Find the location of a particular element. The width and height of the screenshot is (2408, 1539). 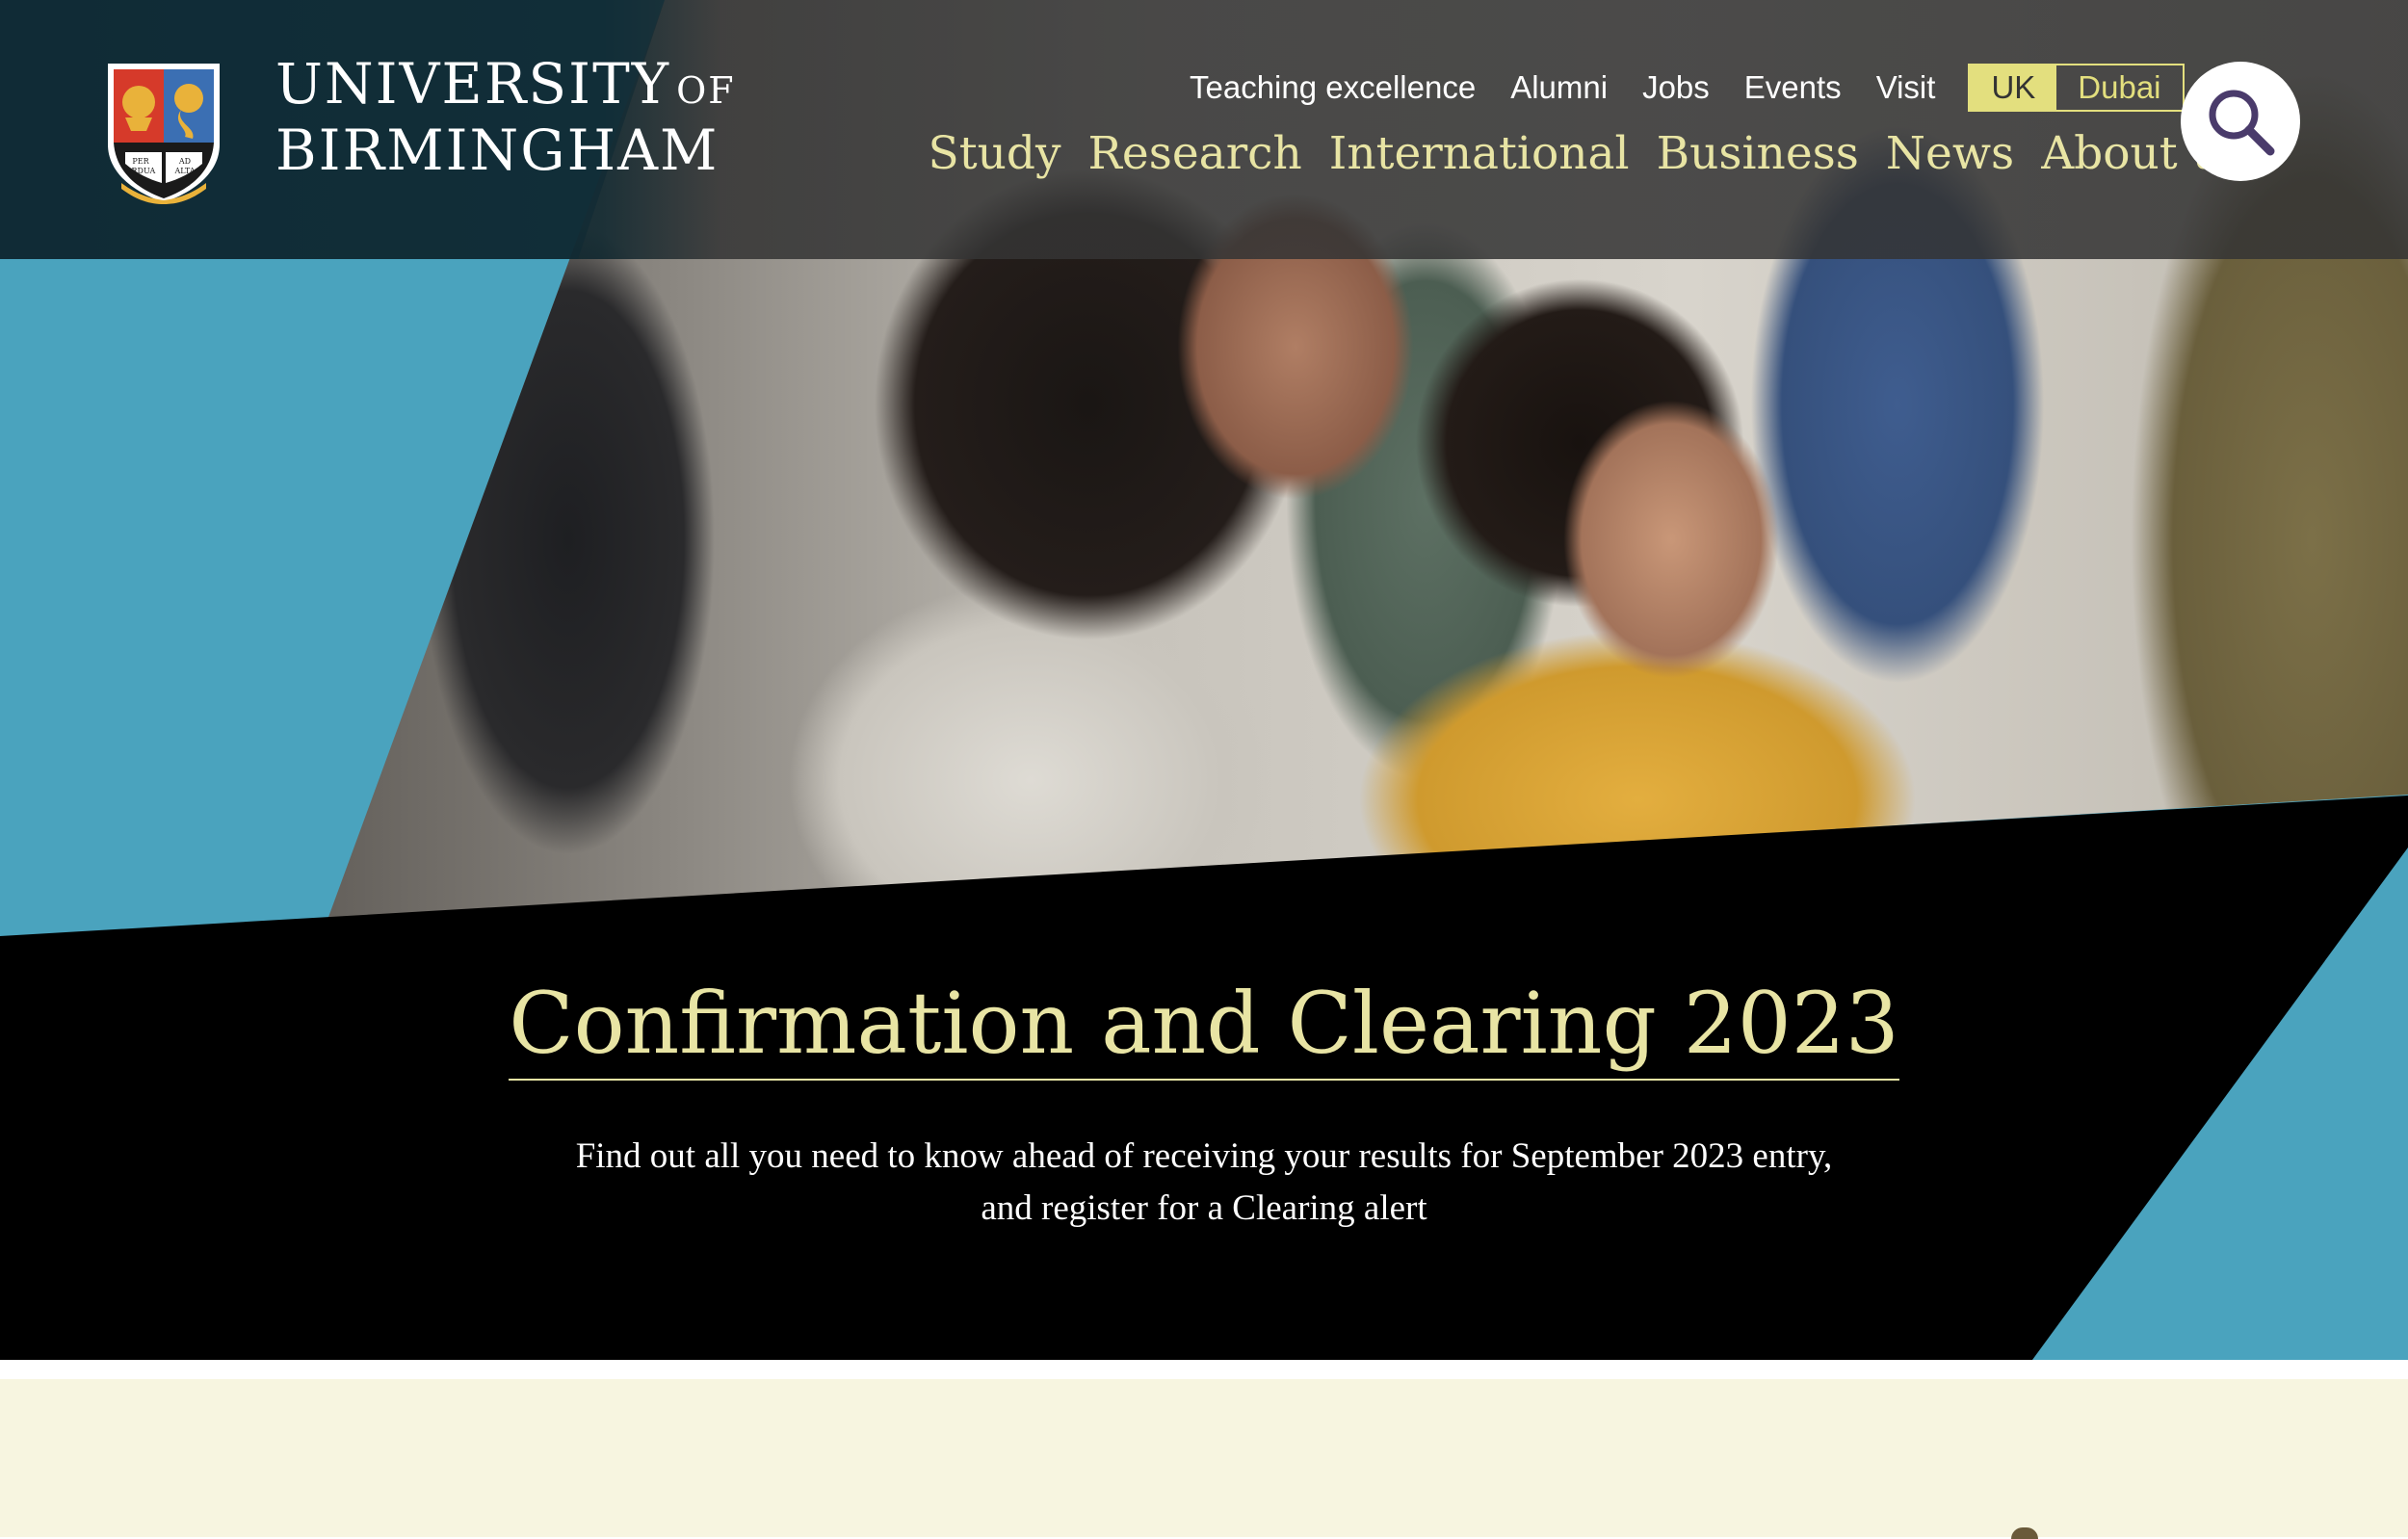

region-option-uk: UK is located at coordinates (2013, 88).